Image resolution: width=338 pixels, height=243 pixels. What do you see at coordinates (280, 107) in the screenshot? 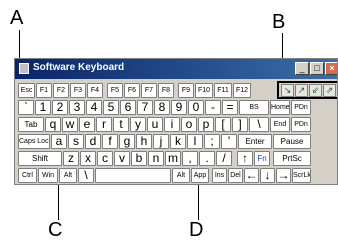
I see `key-home: Home` at bounding box center [280, 107].